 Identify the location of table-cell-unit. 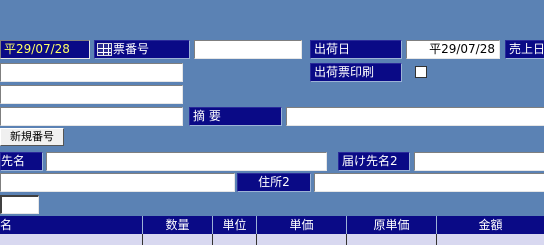
(234, 239).